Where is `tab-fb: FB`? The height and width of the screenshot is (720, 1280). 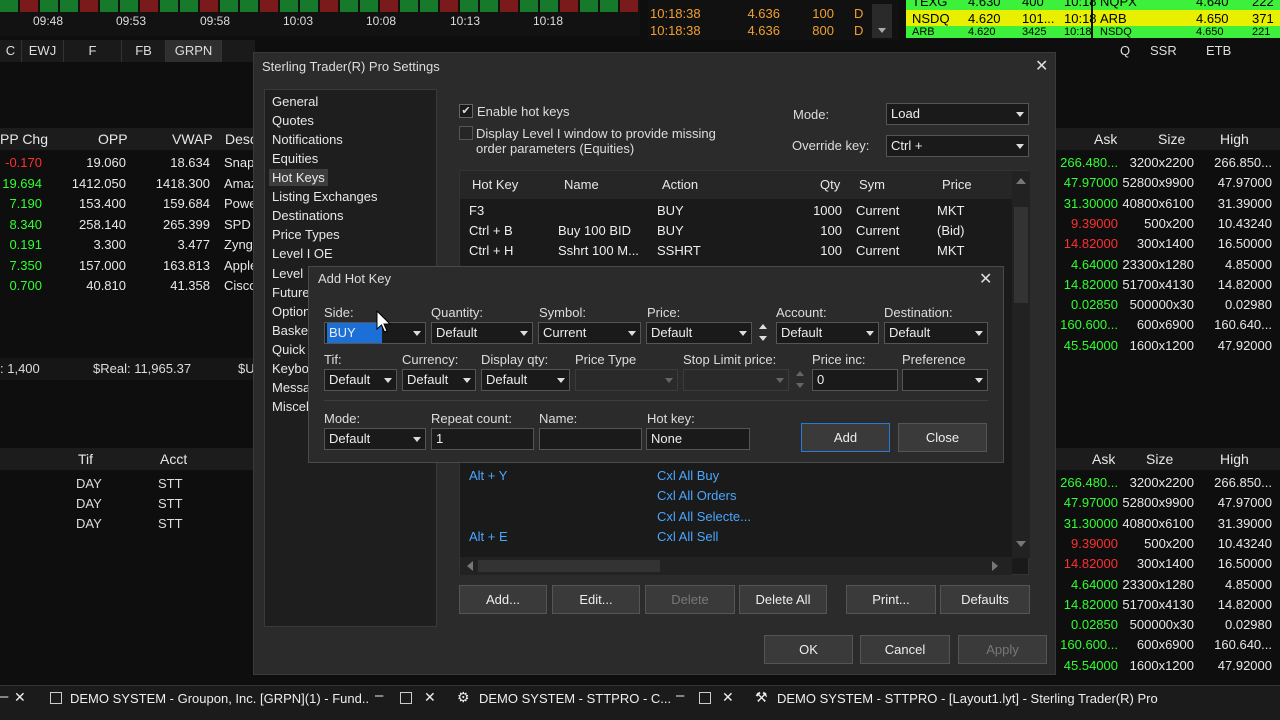 tab-fb: FB is located at coordinates (144, 51).